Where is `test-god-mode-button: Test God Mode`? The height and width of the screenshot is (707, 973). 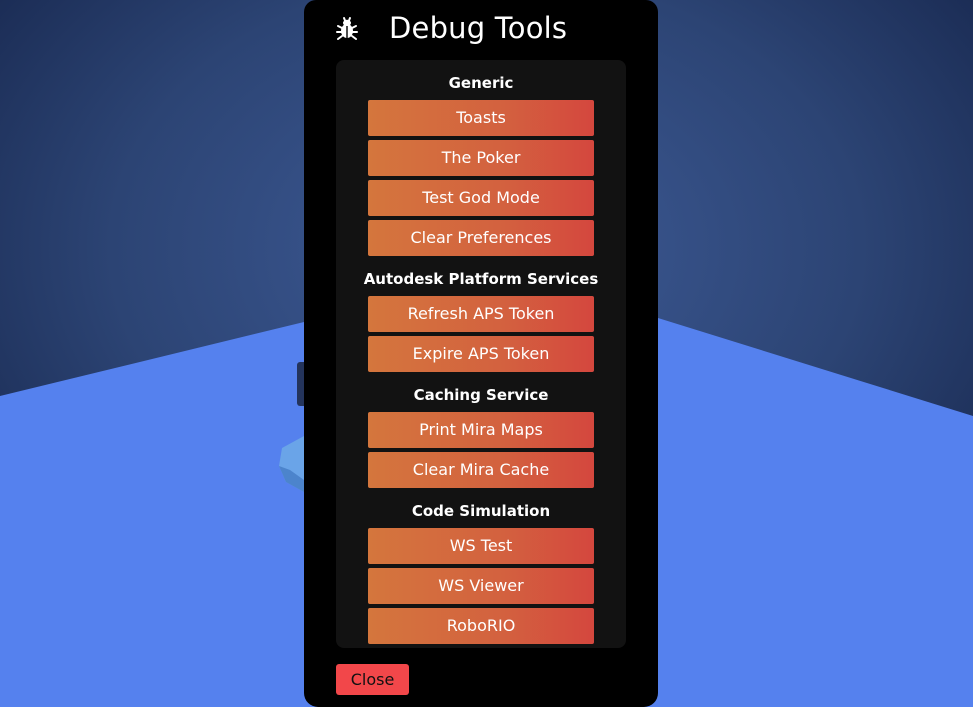 test-god-mode-button: Test God Mode is located at coordinates (481, 198).